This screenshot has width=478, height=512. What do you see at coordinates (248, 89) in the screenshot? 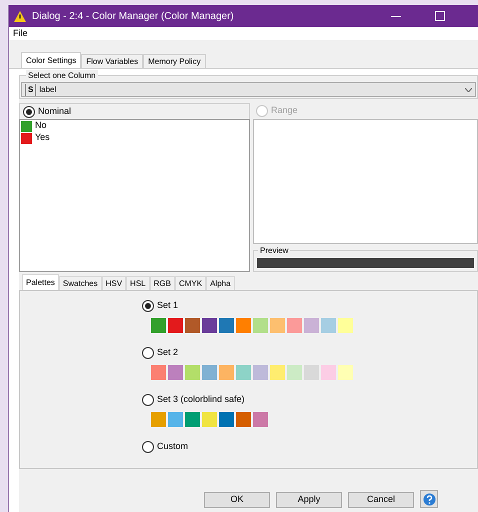
I see `column-dropdown: S label` at bounding box center [248, 89].